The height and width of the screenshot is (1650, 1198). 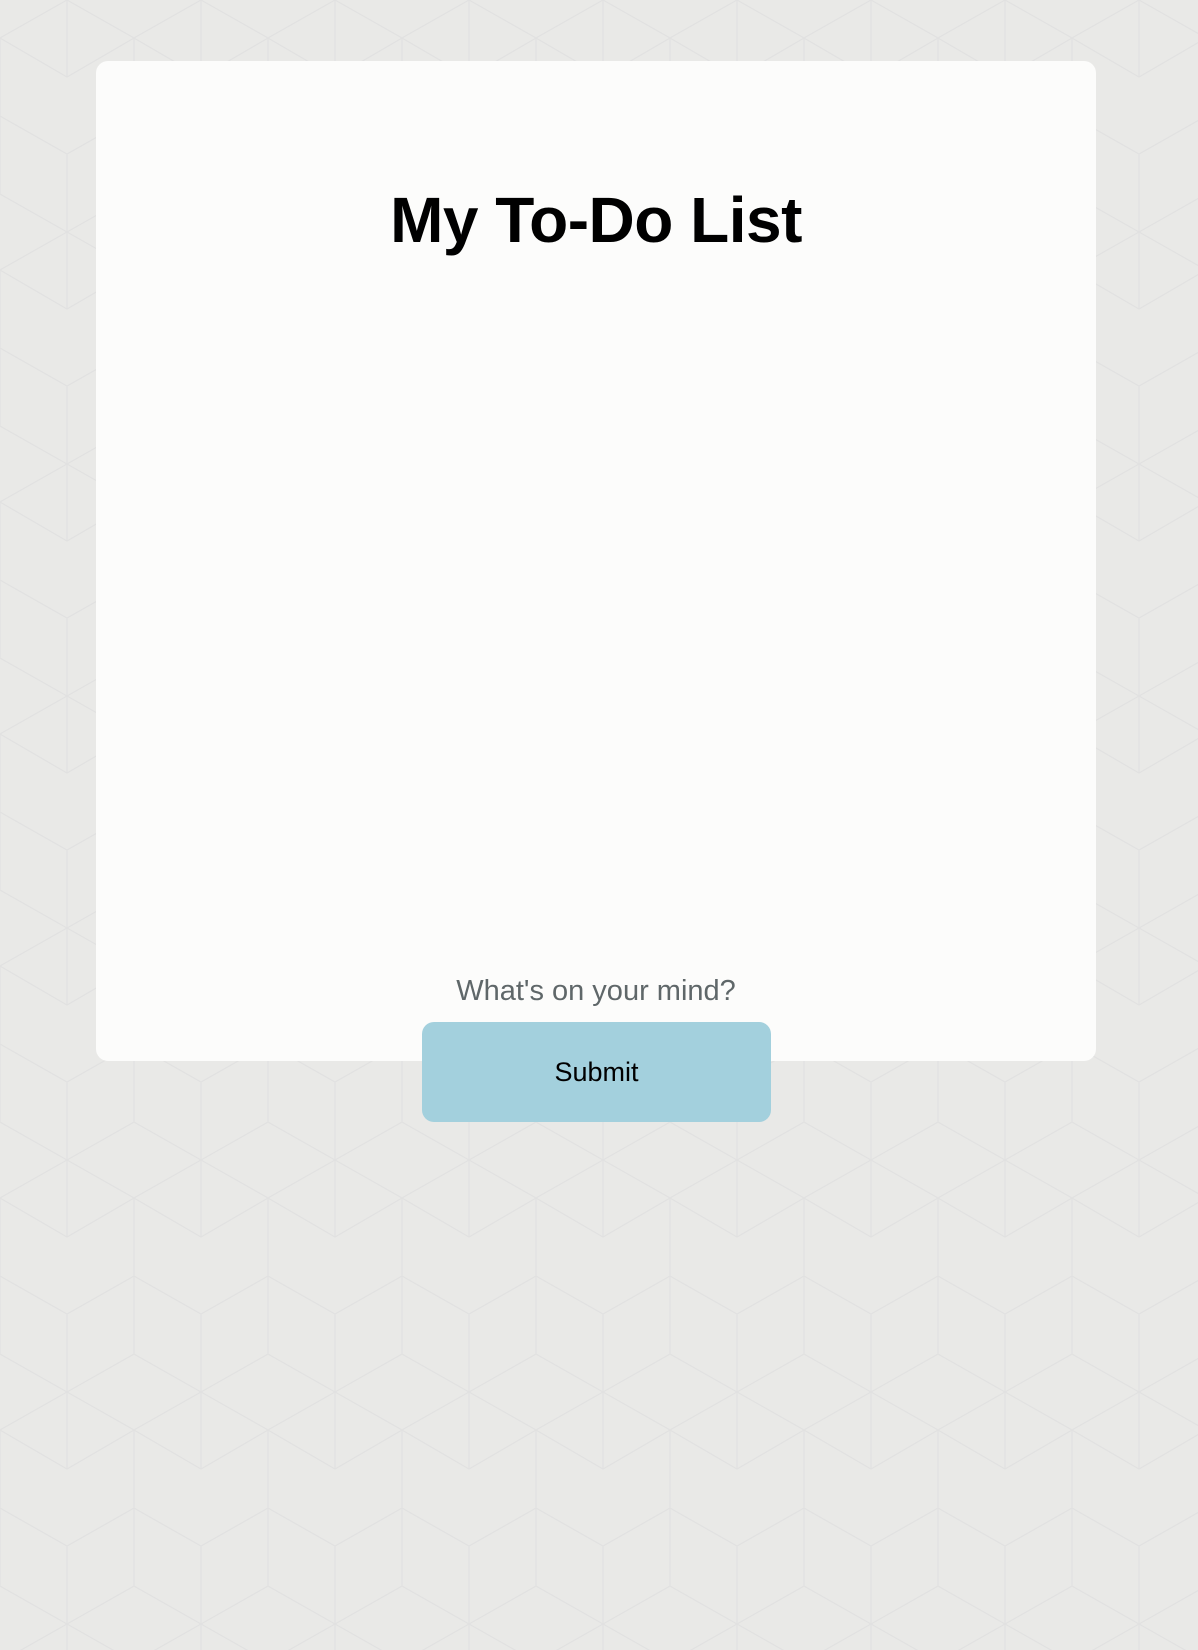 I want to click on submit-button: Submit, so click(x=596, y=1072).